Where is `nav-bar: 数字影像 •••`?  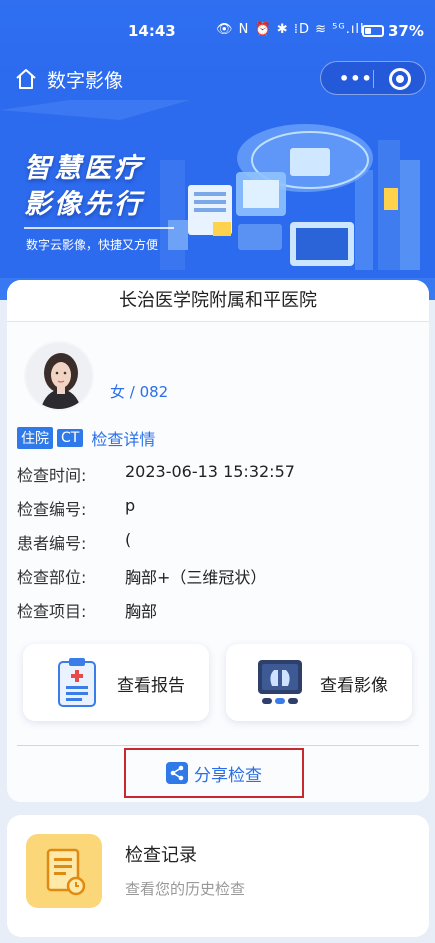 nav-bar: 数字影像 ••• is located at coordinates (217, 80).